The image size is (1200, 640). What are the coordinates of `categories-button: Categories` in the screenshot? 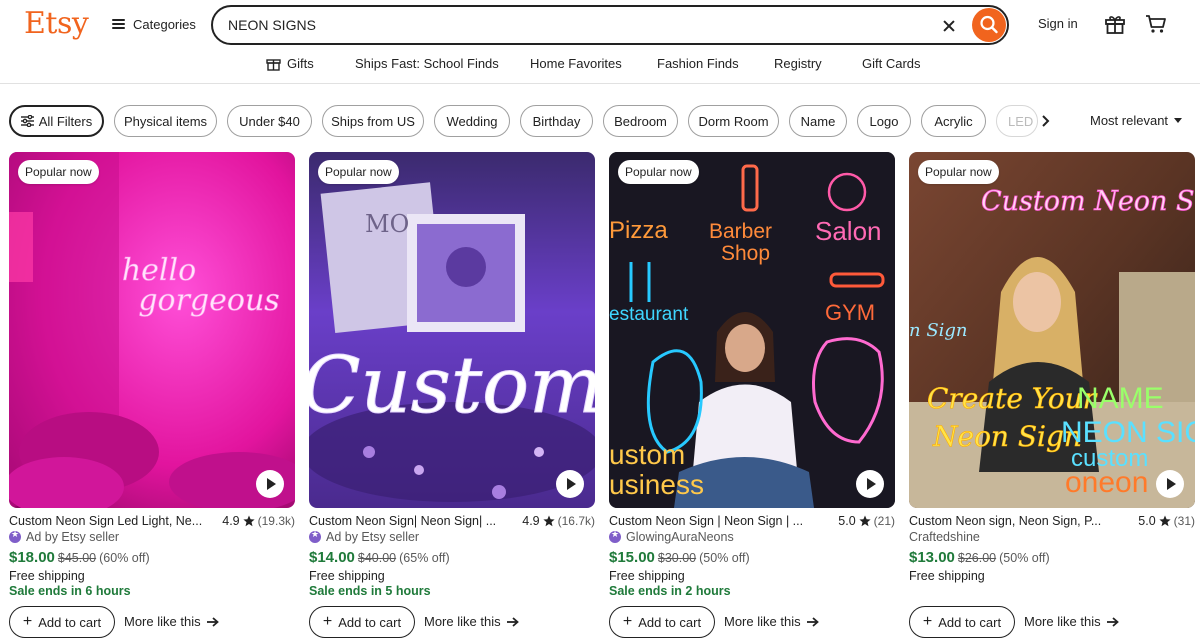 It's located at (154, 24).